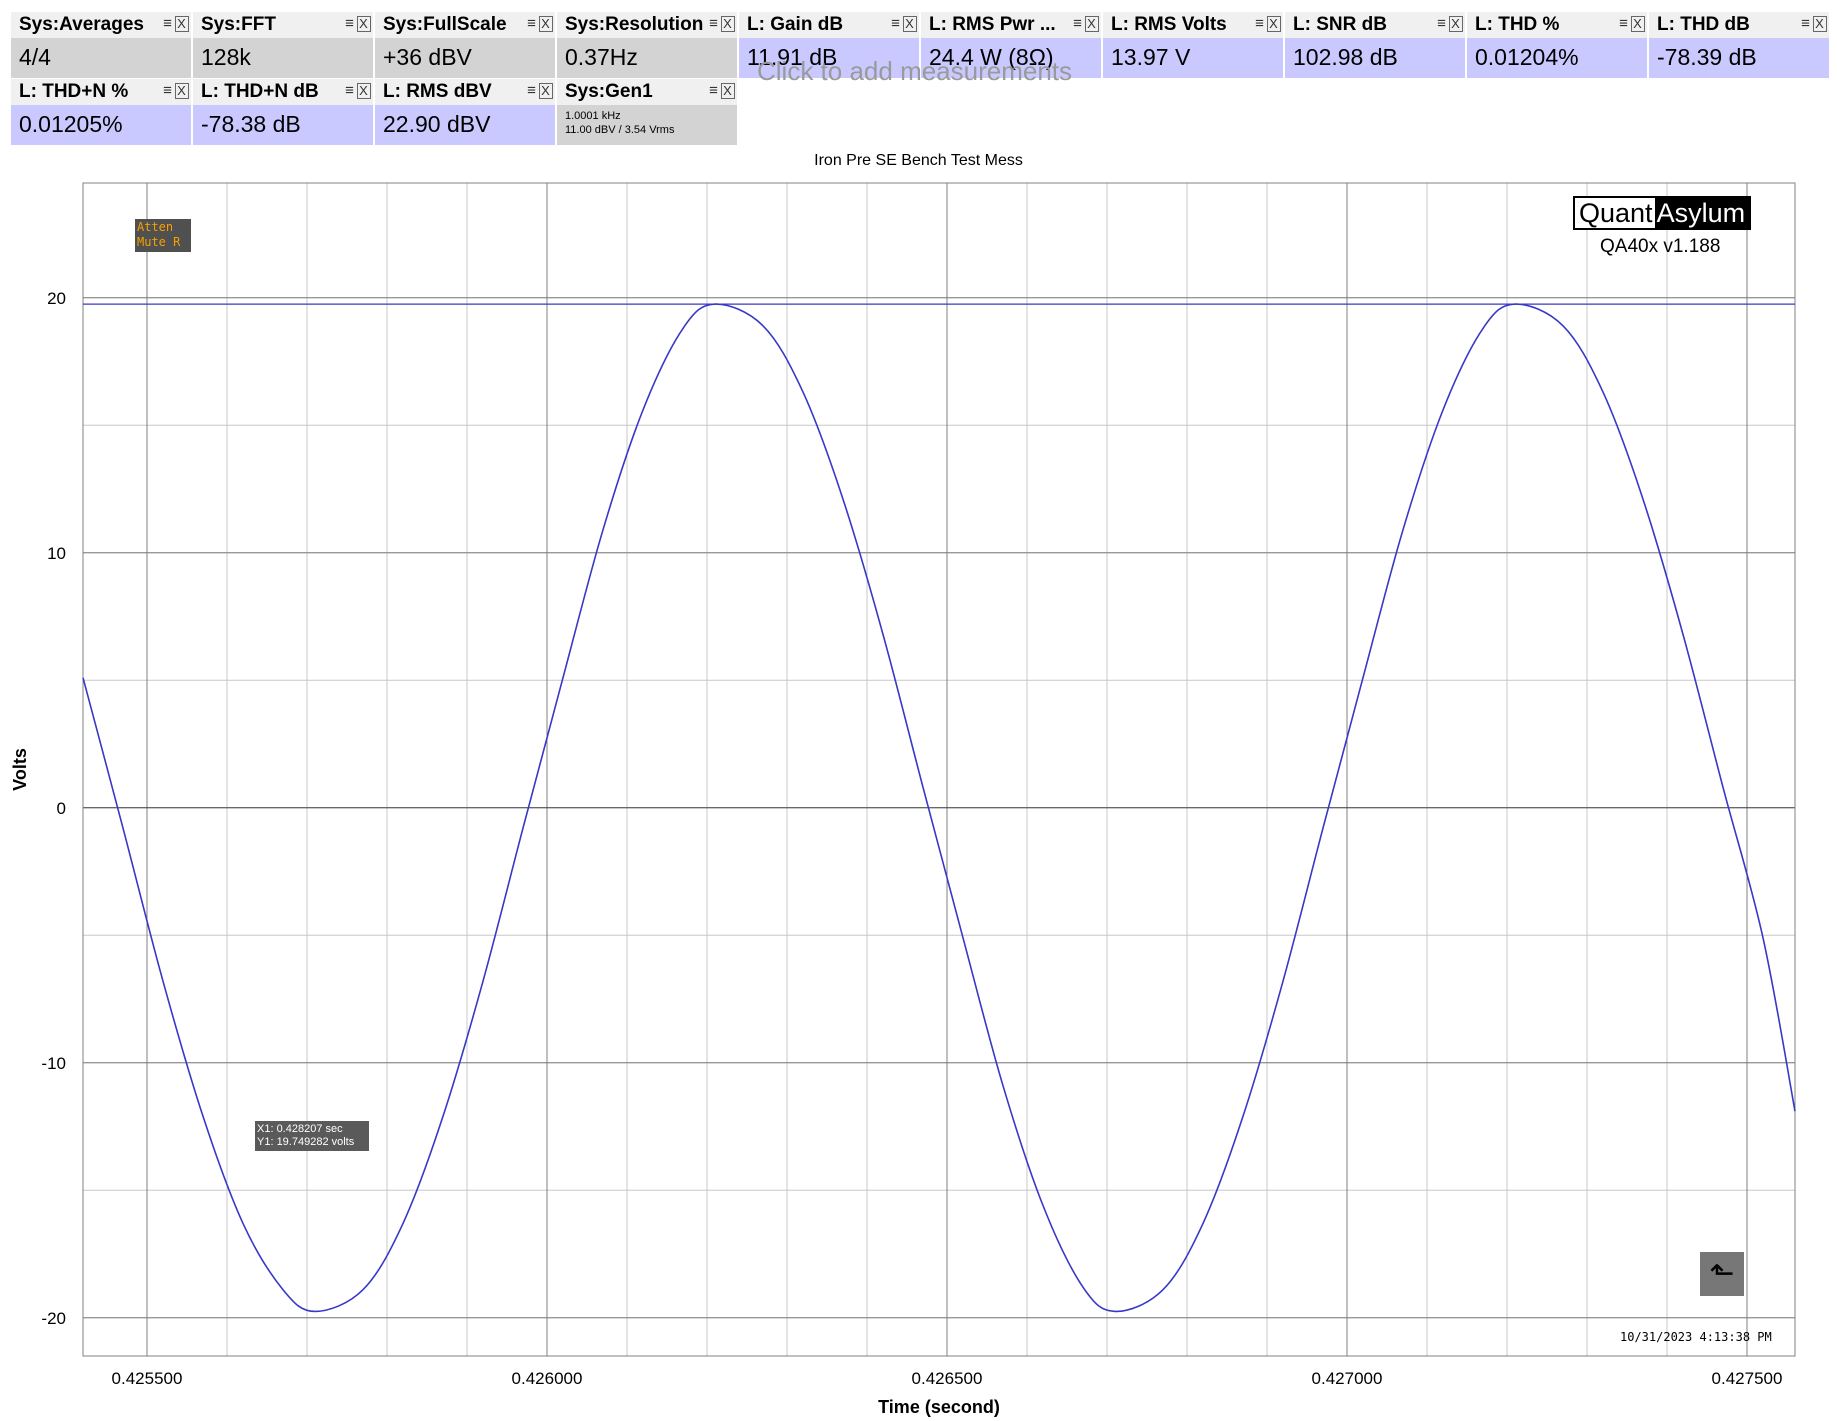  Describe the element at coordinates (61, 808) in the screenshot. I see `y-tick-label: 0` at that location.